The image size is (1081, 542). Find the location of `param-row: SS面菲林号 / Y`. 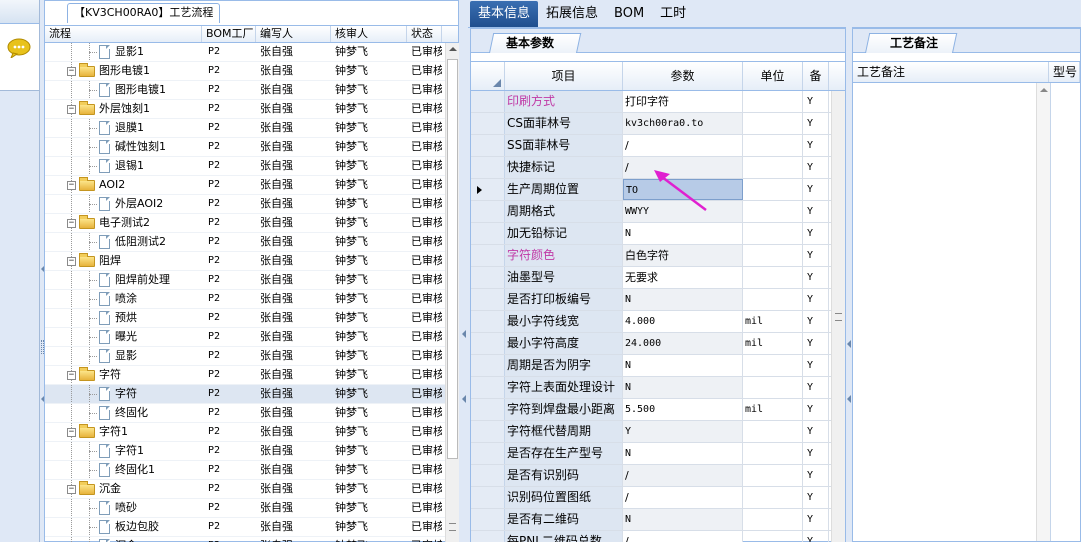

param-row: SS面菲林号 / Y is located at coordinates (651, 146).